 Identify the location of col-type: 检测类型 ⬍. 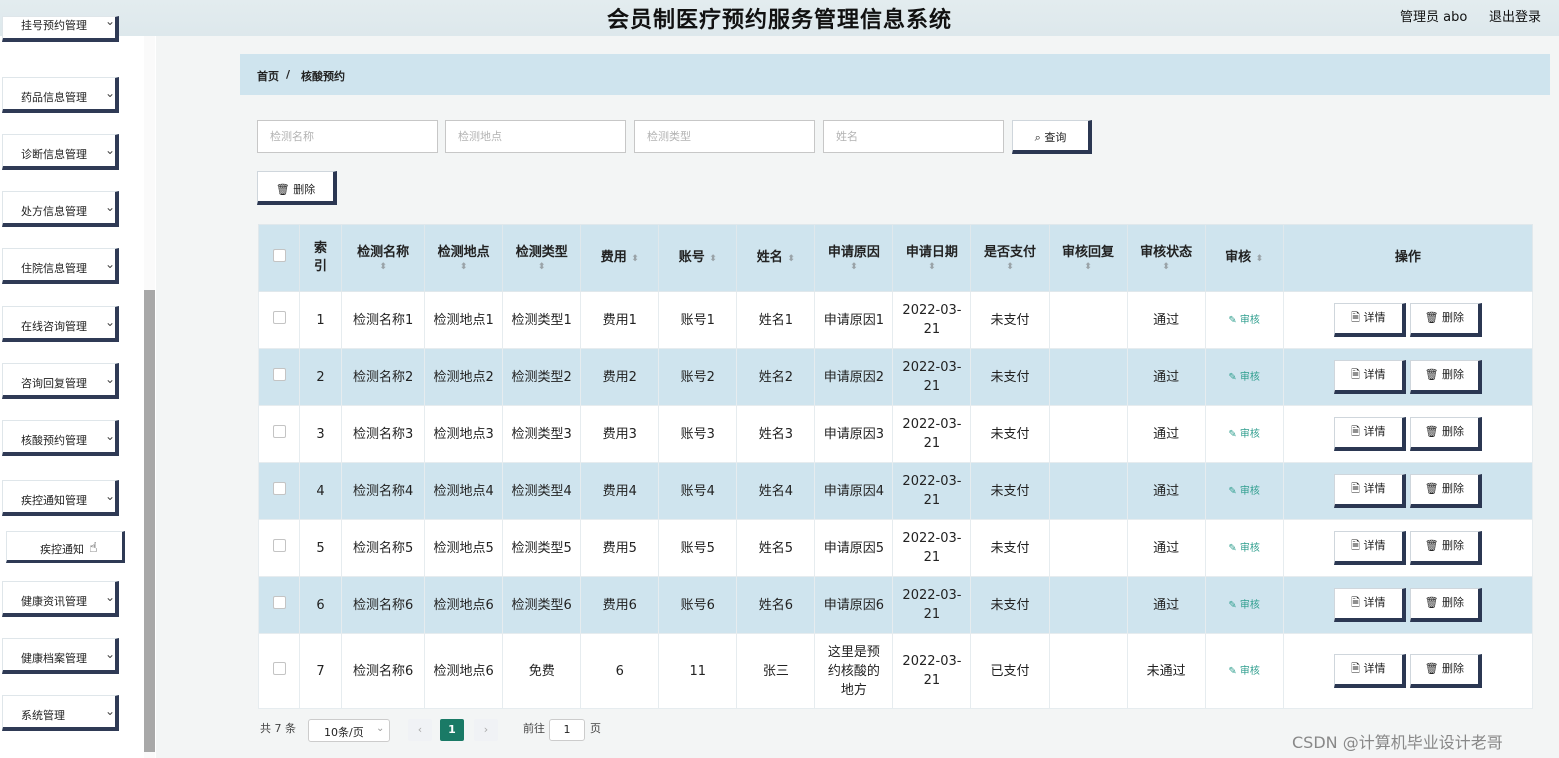
(542, 258).